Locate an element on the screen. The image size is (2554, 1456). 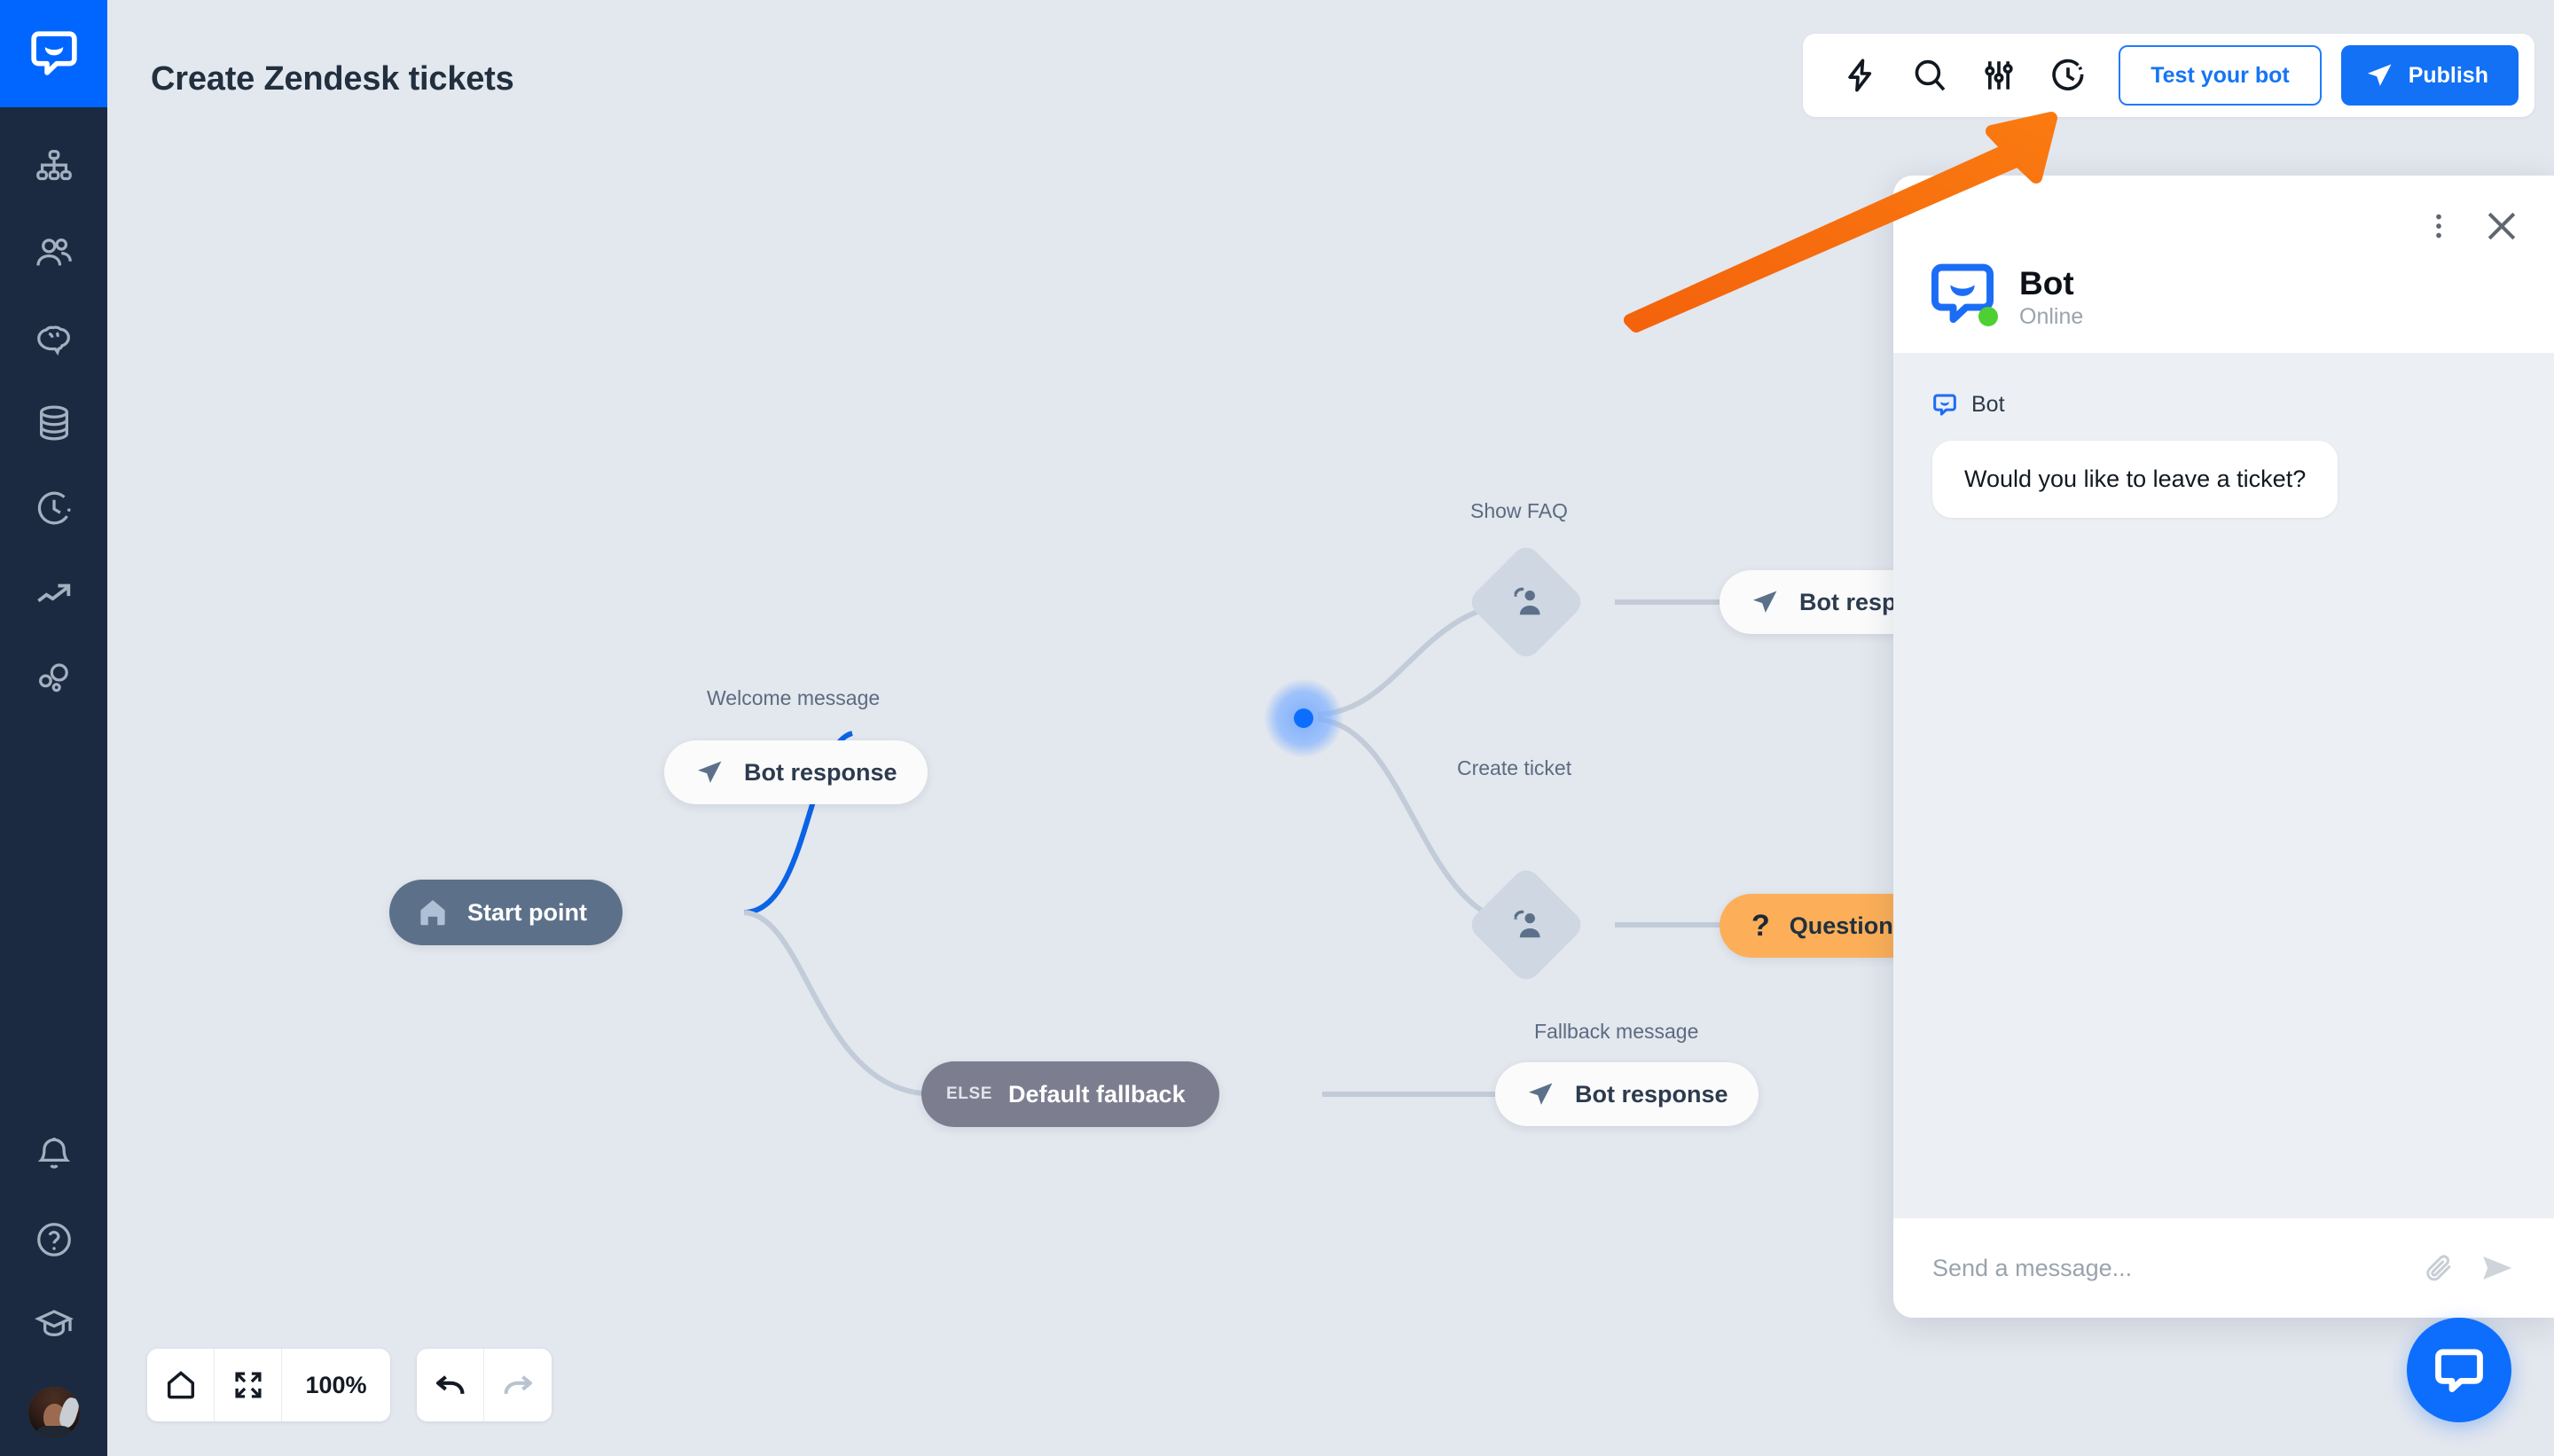
search-icon is located at coordinates (1929, 75).